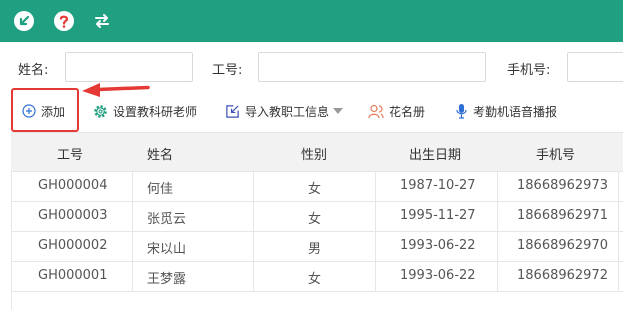 This screenshot has height=310, width=623. I want to click on cell-staff-id: GH000004, so click(73, 185).